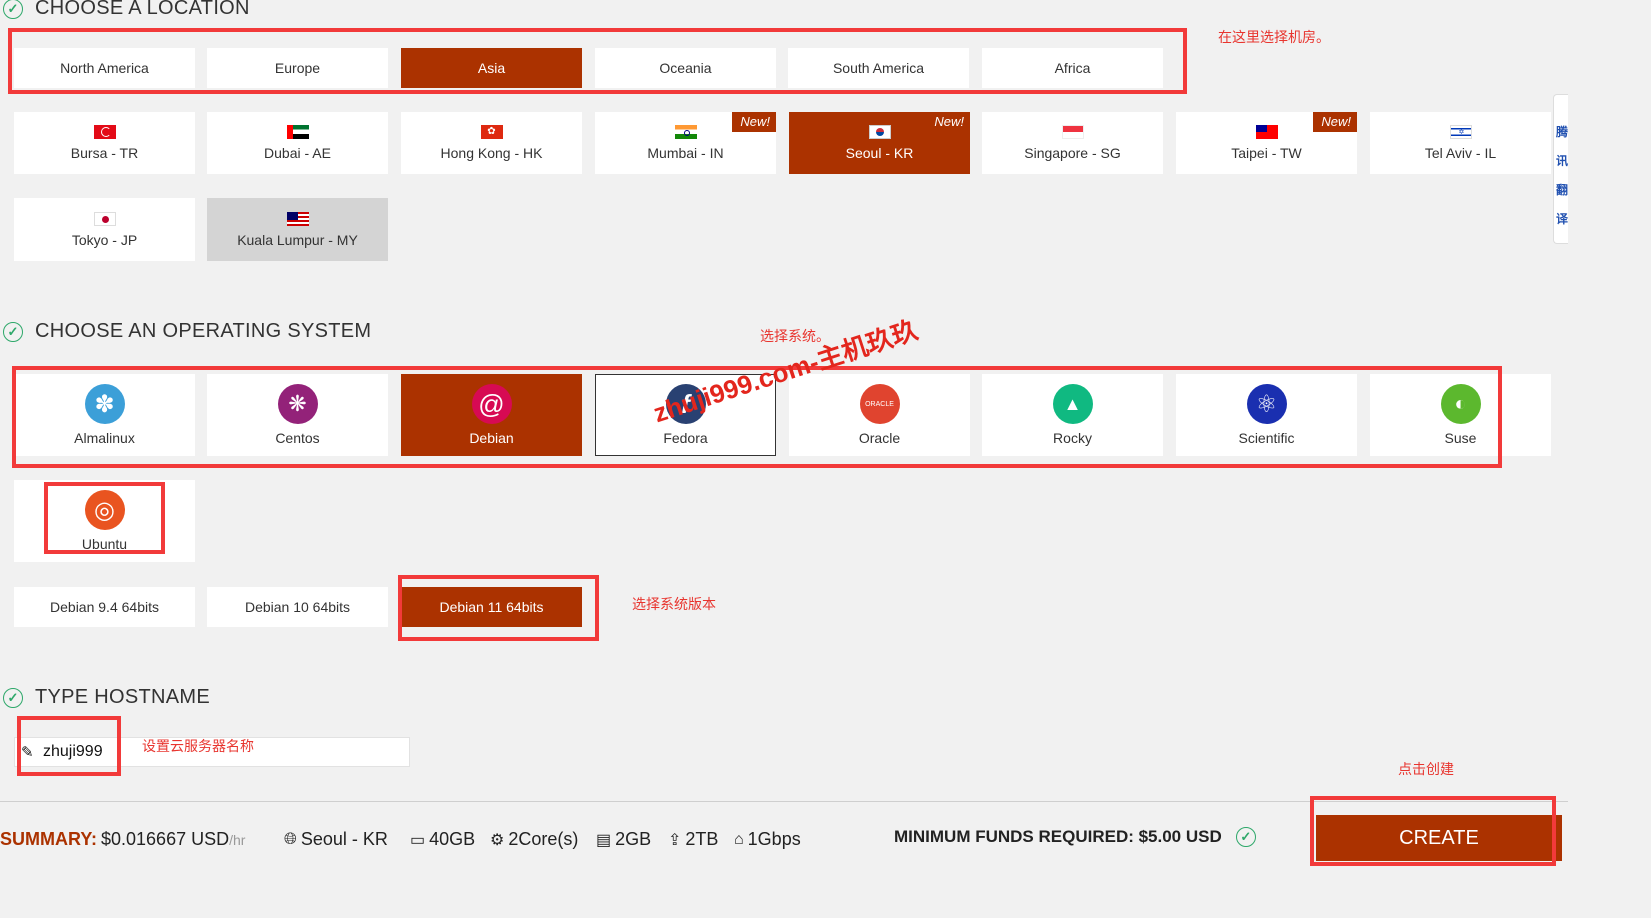 This screenshot has width=1651, height=918. Describe the element at coordinates (1561, 219) in the screenshot. I see `side-tab-char: 译` at that location.